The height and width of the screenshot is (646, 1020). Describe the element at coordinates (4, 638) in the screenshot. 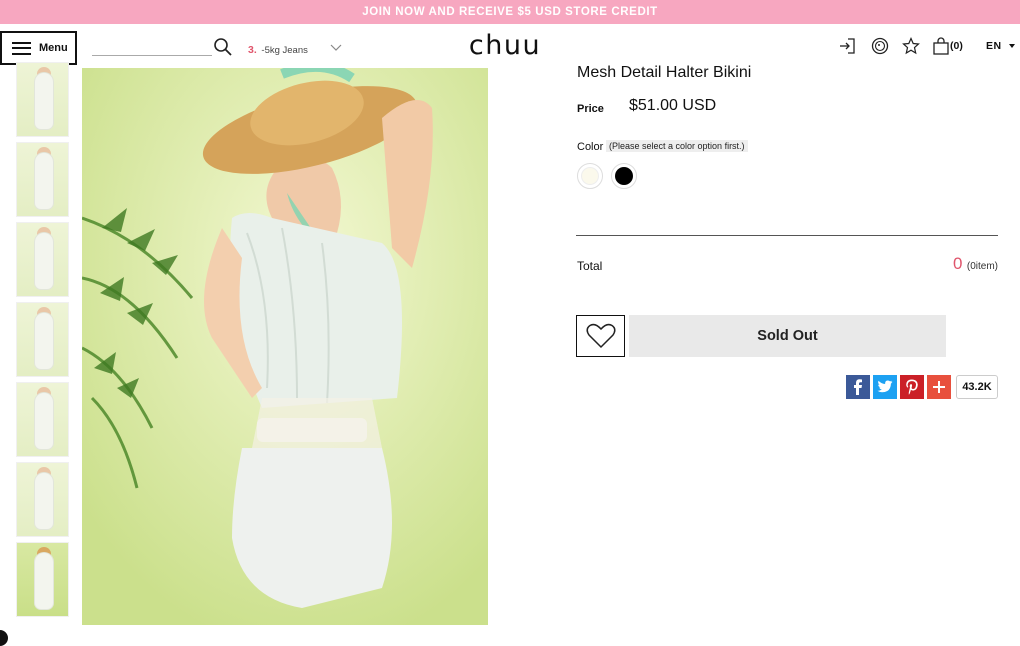

I see `page-corner-marker` at that location.